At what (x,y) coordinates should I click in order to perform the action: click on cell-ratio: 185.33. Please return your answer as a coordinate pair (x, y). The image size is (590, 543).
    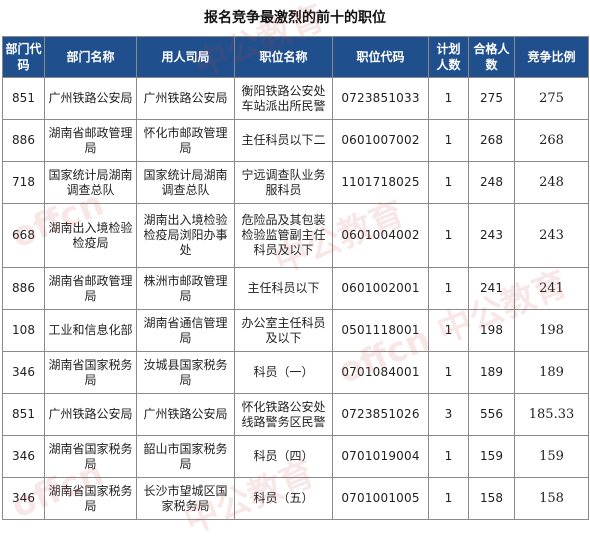
    Looking at the image, I should click on (551, 414).